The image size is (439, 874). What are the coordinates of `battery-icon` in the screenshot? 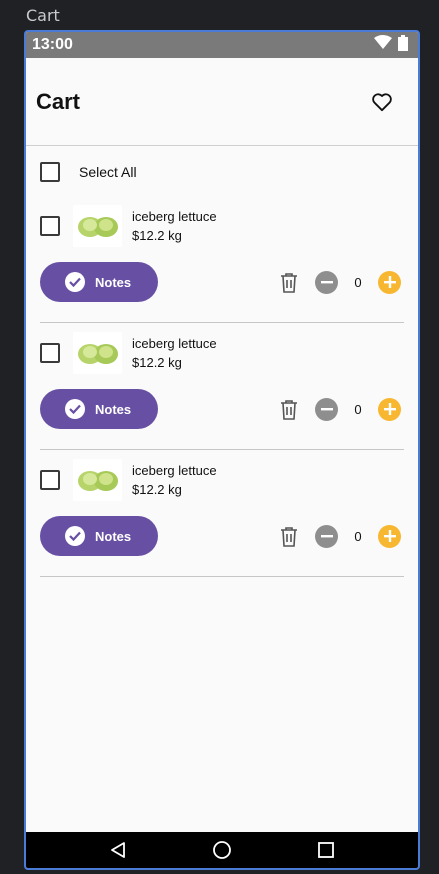 It's located at (403, 45).